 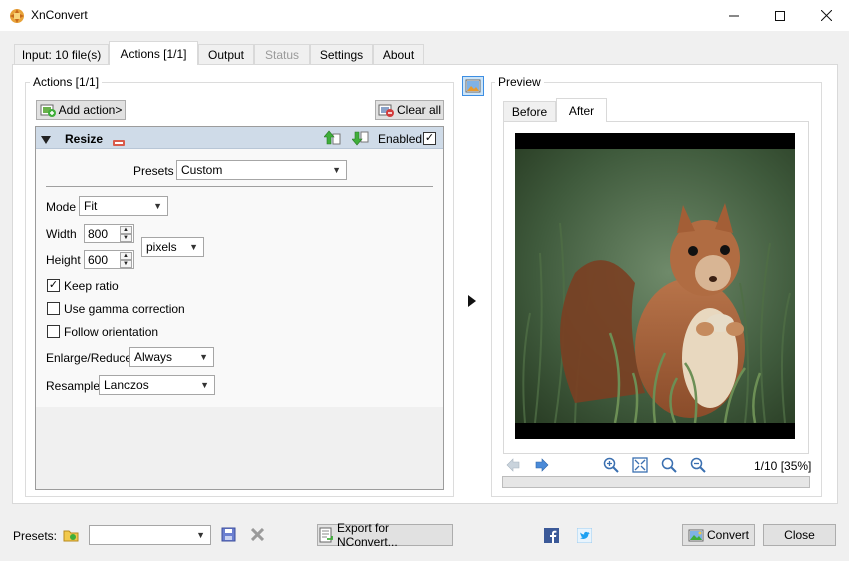 I want to click on tab-label: After, so click(x=581, y=110).